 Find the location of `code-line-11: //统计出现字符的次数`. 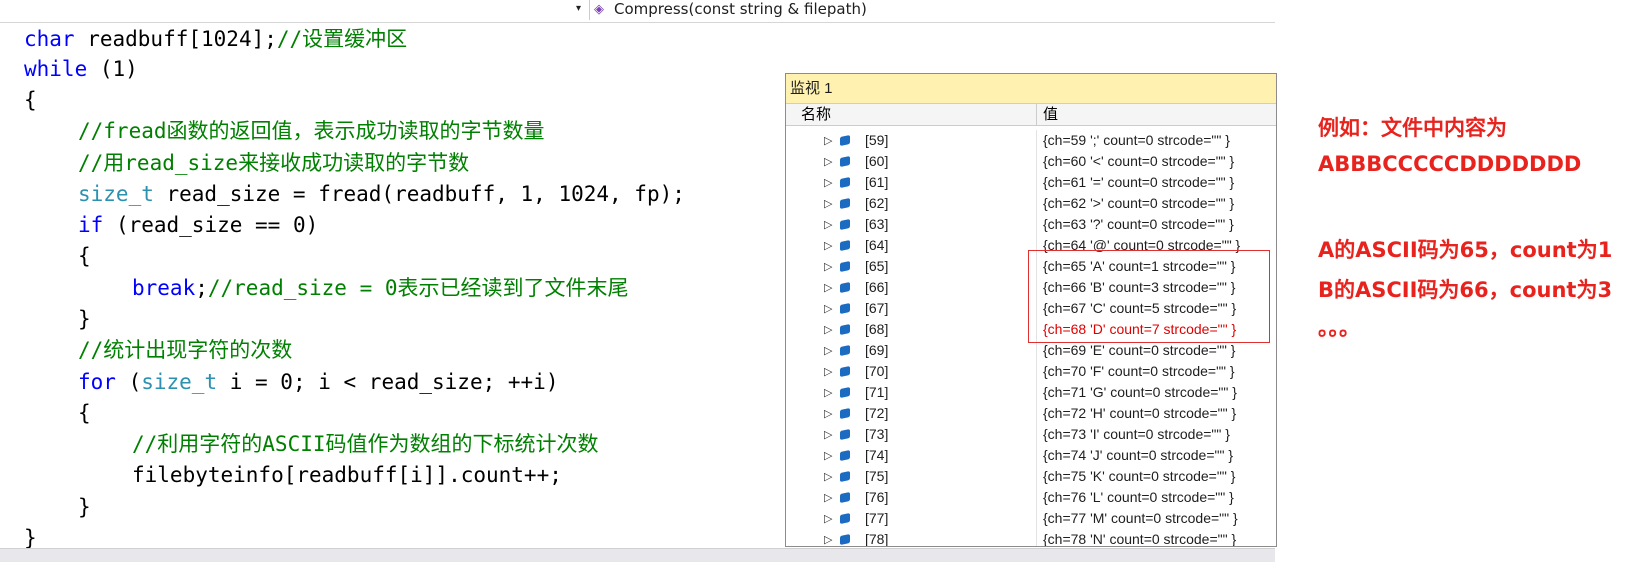

code-line-11: //统计出现字符的次数 is located at coordinates (185, 350).